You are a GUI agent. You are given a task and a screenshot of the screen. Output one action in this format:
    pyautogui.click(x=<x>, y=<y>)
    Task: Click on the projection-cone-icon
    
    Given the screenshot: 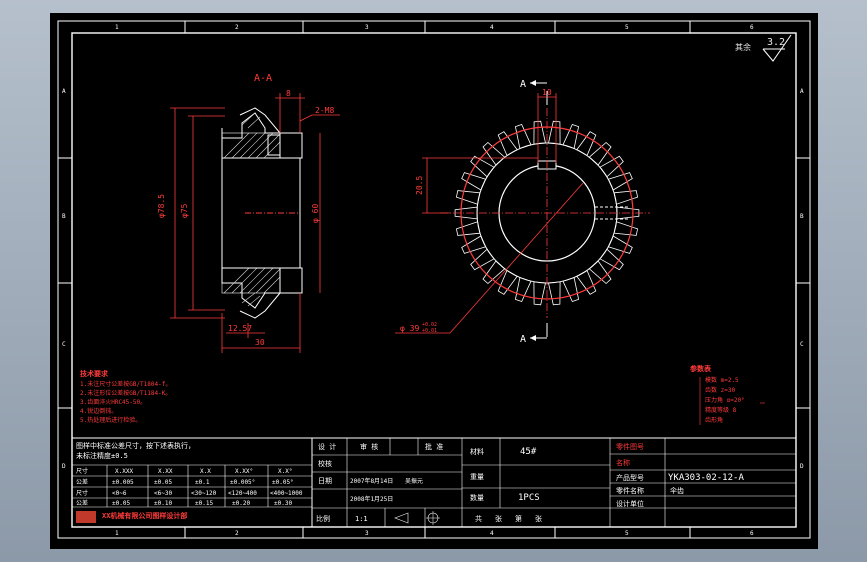 What is the action you would take?
    pyautogui.click(x=401, y=518)
    